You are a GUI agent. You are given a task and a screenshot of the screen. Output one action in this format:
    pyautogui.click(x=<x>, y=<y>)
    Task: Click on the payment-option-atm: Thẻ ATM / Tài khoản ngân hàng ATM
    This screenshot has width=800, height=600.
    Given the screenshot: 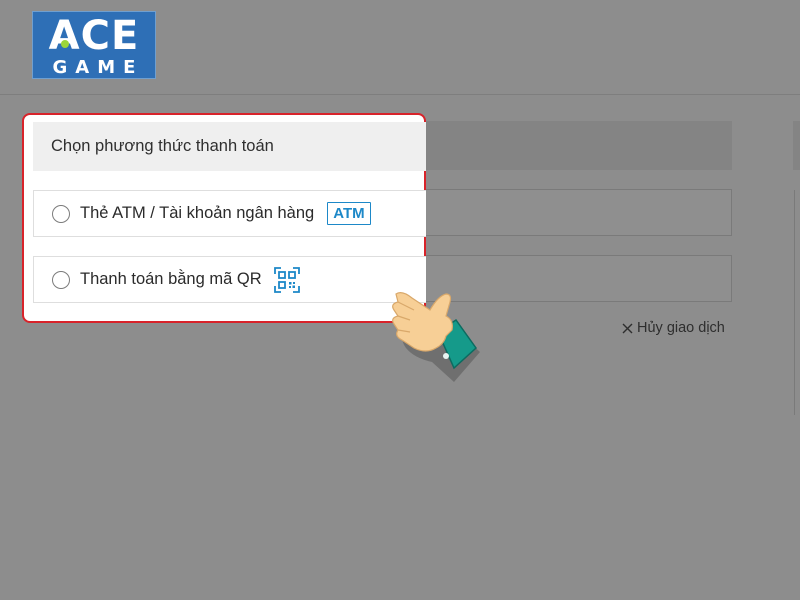 What is the action you would take?
    pyautogui.click(x=229, y=213)
    